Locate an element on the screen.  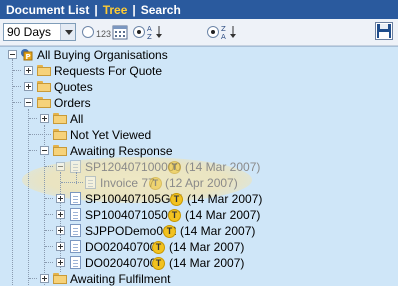
period-select-value: 90 Days is located at coordinates (29, 32).